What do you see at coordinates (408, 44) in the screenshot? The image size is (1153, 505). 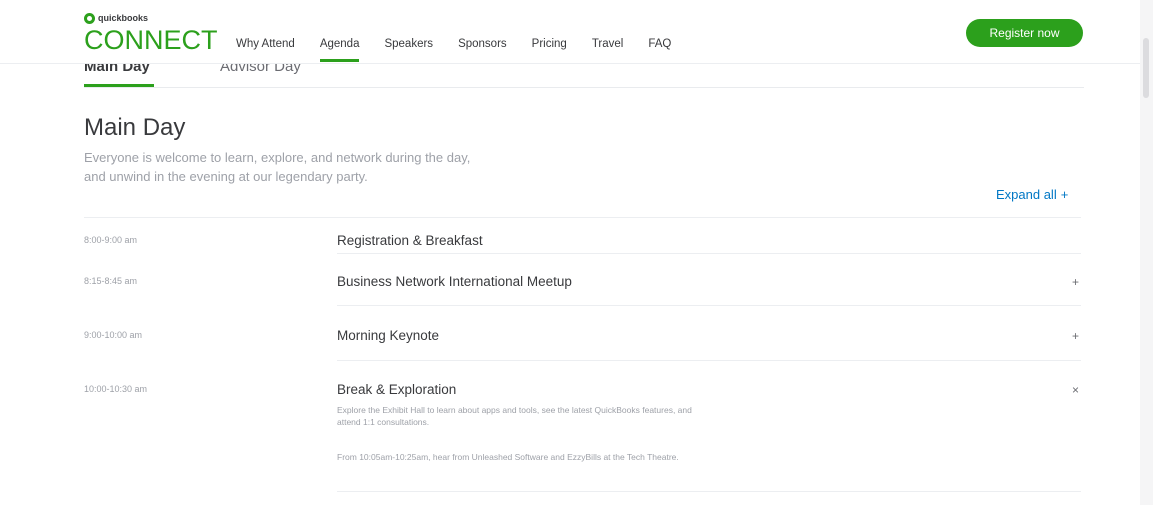 I see `nav-speakers: Speakers` at bounding box center [408, 44].